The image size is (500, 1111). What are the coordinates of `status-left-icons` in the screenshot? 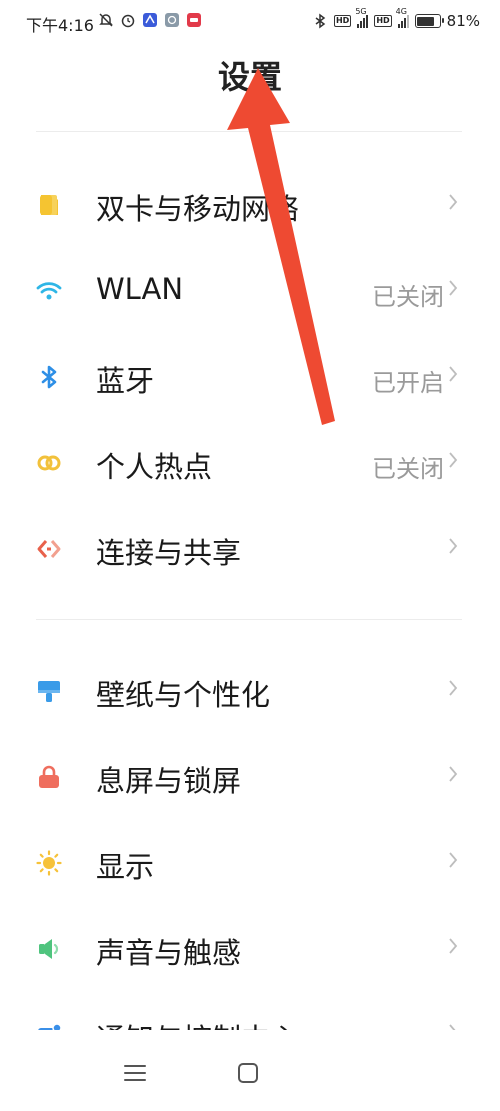 It's located at (150, 20).